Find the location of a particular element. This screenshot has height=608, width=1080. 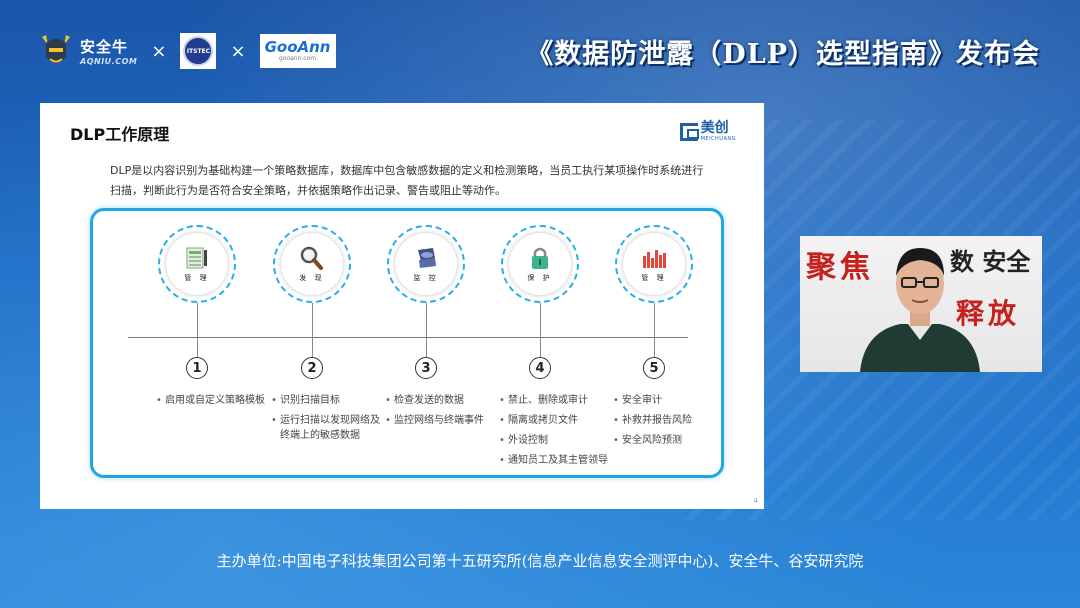

meichuang-name: 美创 is located at coordinates (714, 128).